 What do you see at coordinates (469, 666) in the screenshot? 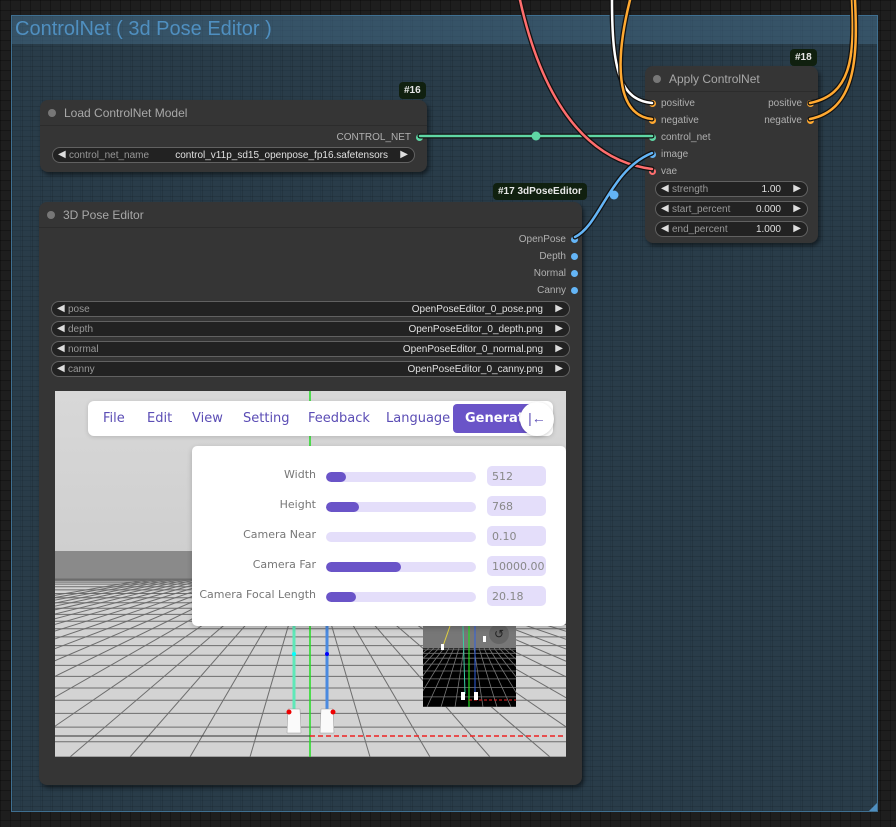
I see `preview-minimap: ↺` at bounding box center [469, 666].